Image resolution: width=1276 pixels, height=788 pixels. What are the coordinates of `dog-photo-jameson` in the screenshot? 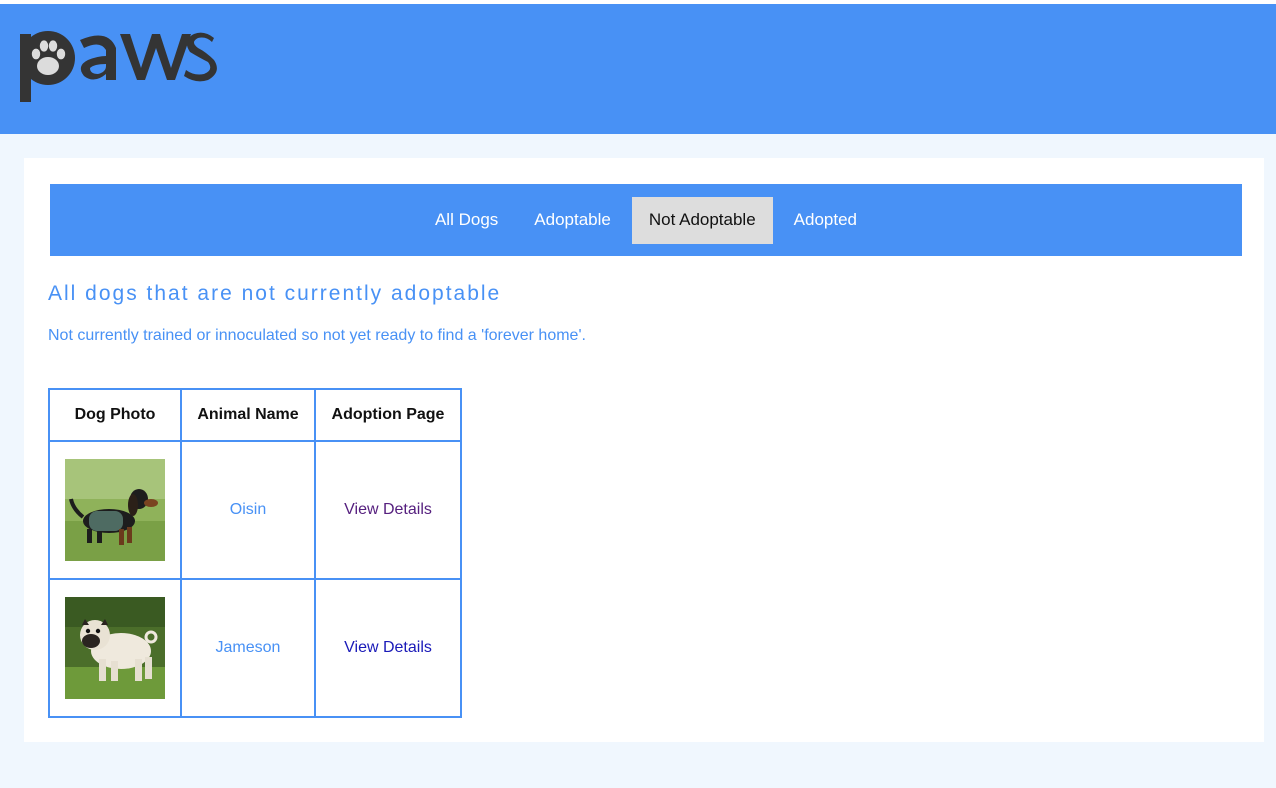 It's located at (115, 648).